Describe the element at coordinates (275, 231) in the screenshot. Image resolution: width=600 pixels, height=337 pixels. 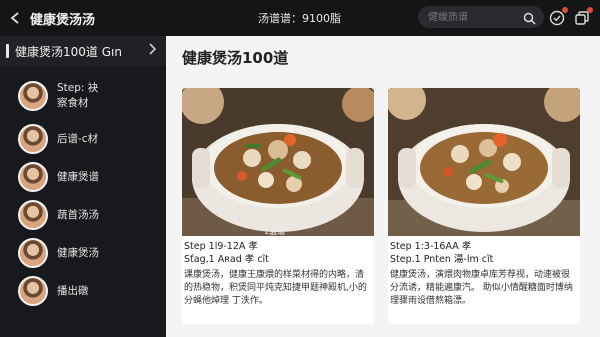
I see `image-caption: 1遺道` at that location.